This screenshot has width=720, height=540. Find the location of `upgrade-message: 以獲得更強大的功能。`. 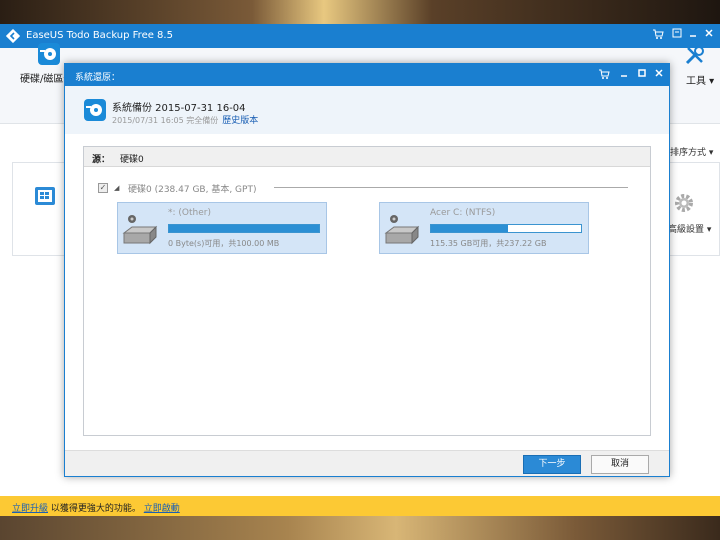

upgrade-message: 以獲得更強大的功能。 is located at coordinates (96, 509).